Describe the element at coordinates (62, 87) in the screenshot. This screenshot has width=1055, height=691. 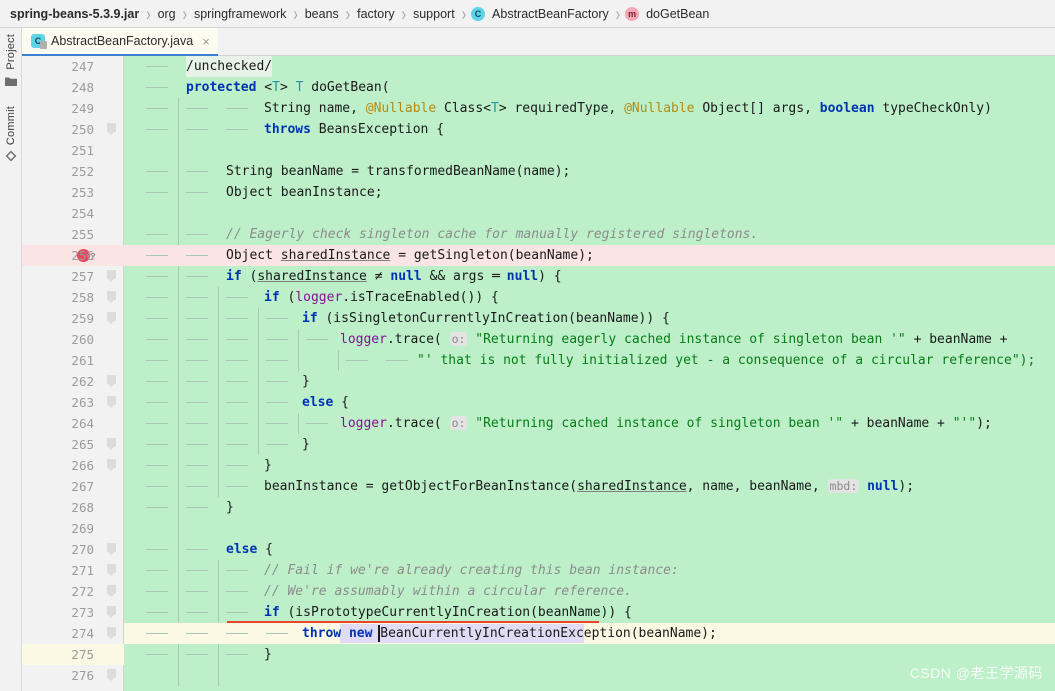
I see `gutter-row: 248` at that location.